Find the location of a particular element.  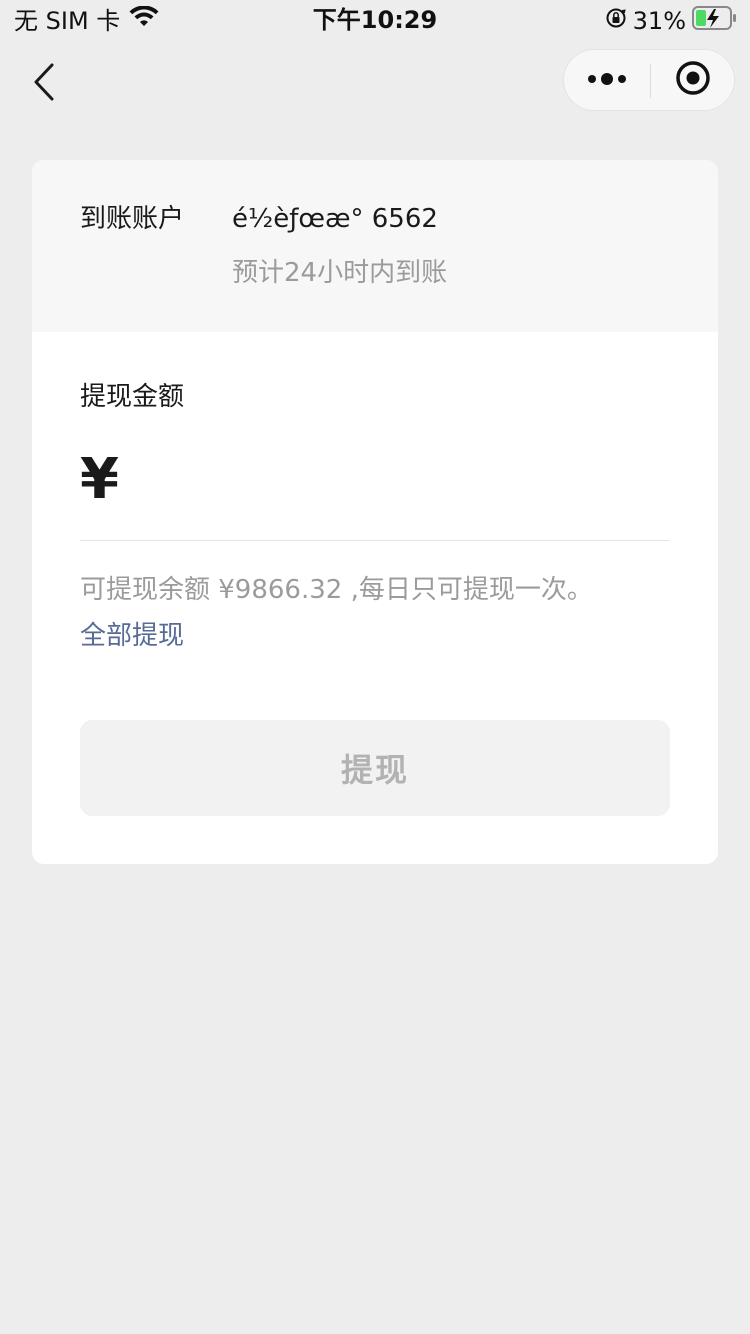

arrival-estimate: 预计24小时内到账 is located at coordinates (340, 273).